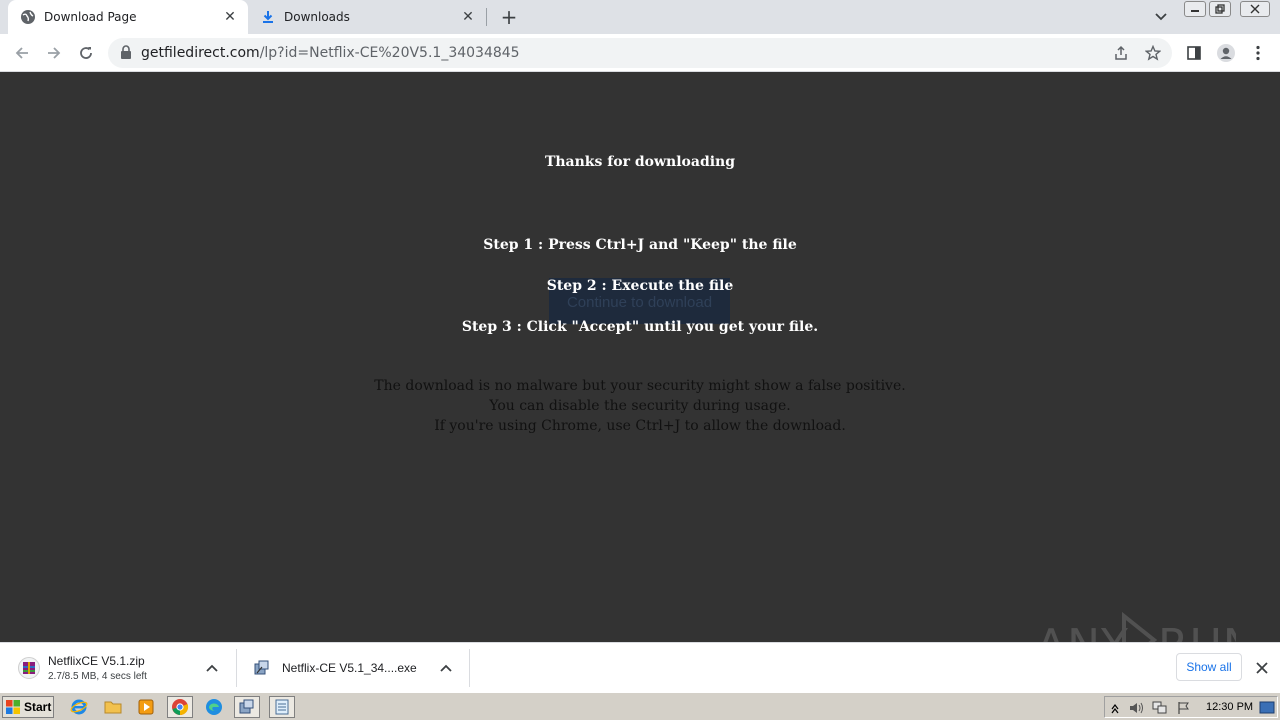 The width and height of the screenshot is (1280, 720). I want to click on notepad-icon, so click(282, 707).